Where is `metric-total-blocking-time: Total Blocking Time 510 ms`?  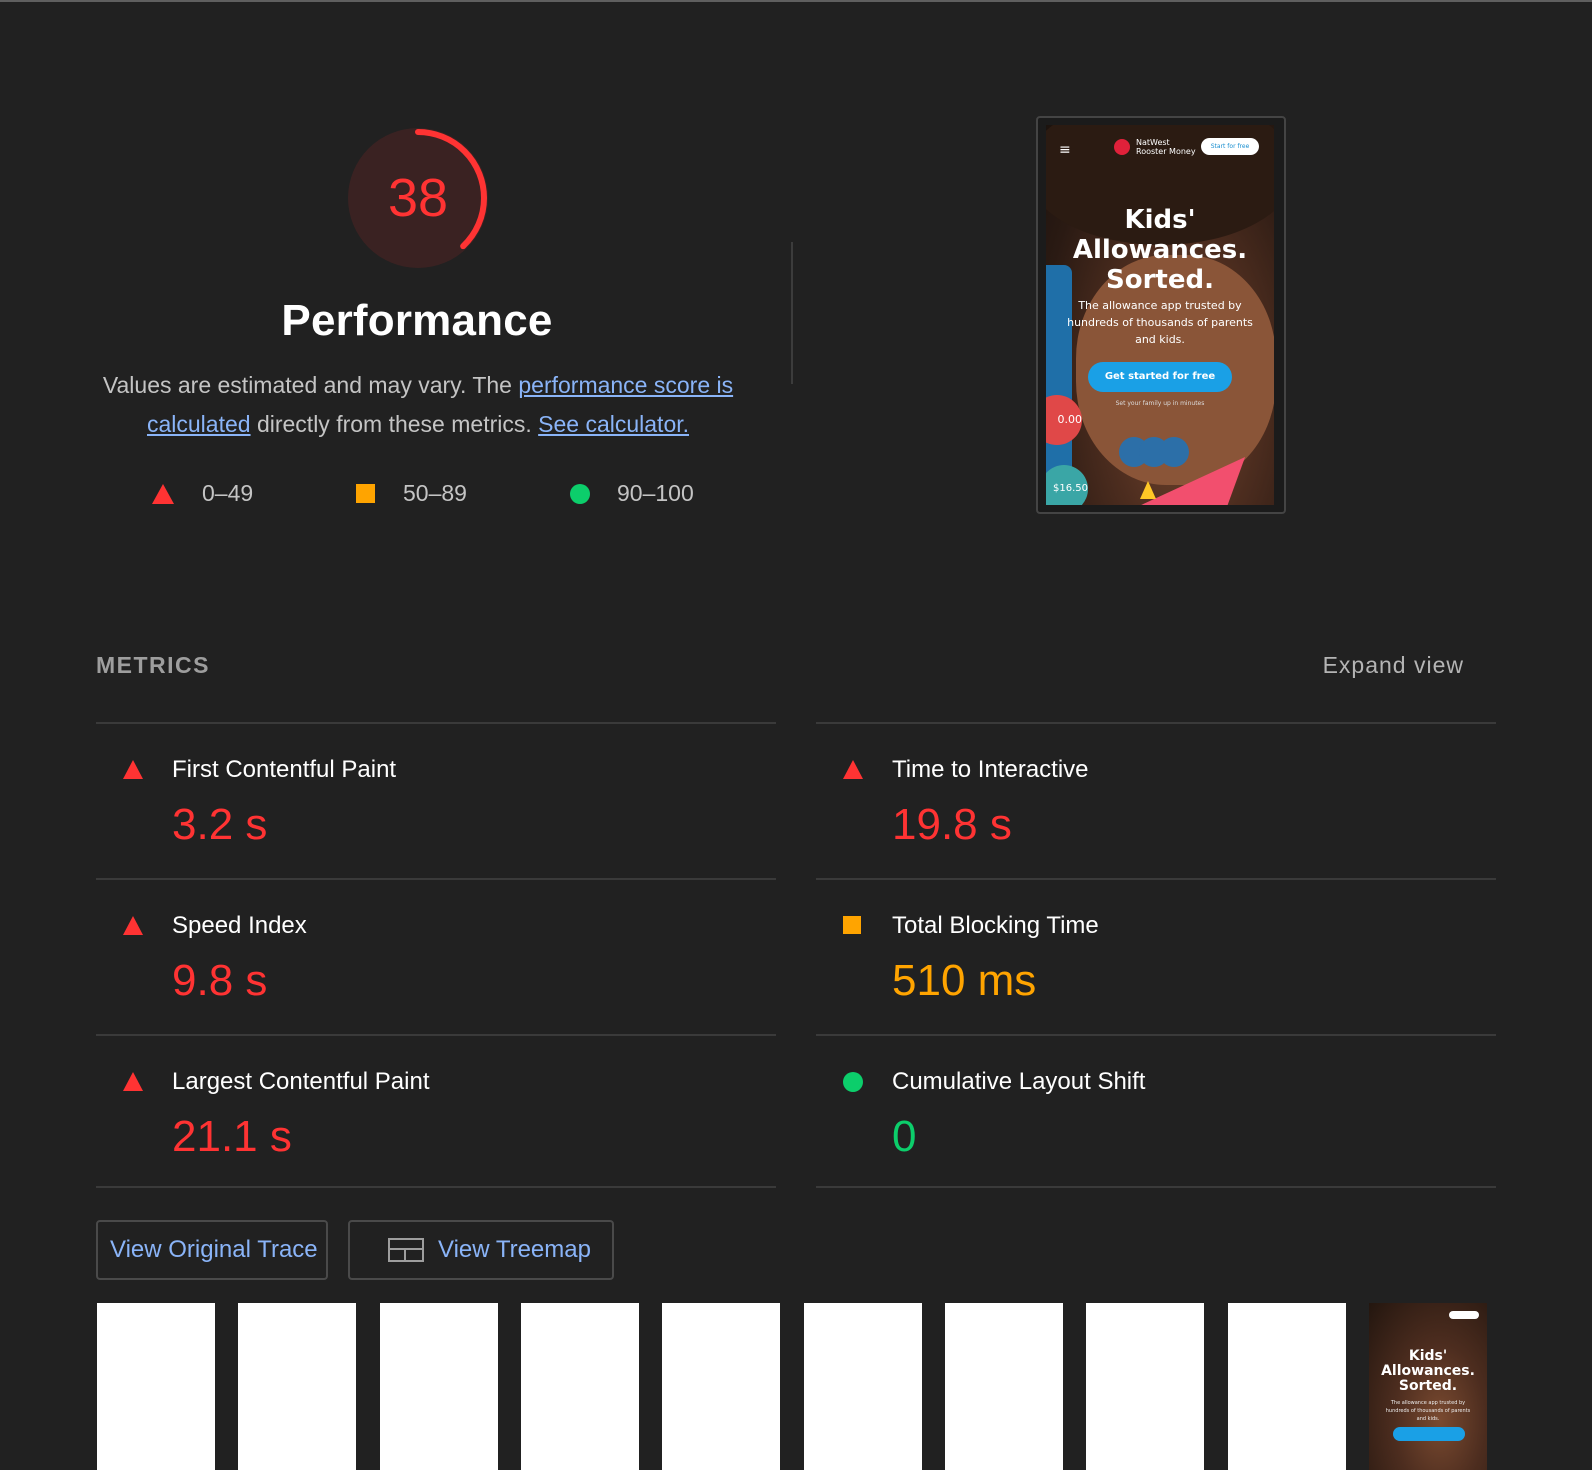 metric-total-blocking-time: Total Blocking Time 510 ms is located at coordinates (1154, 955).